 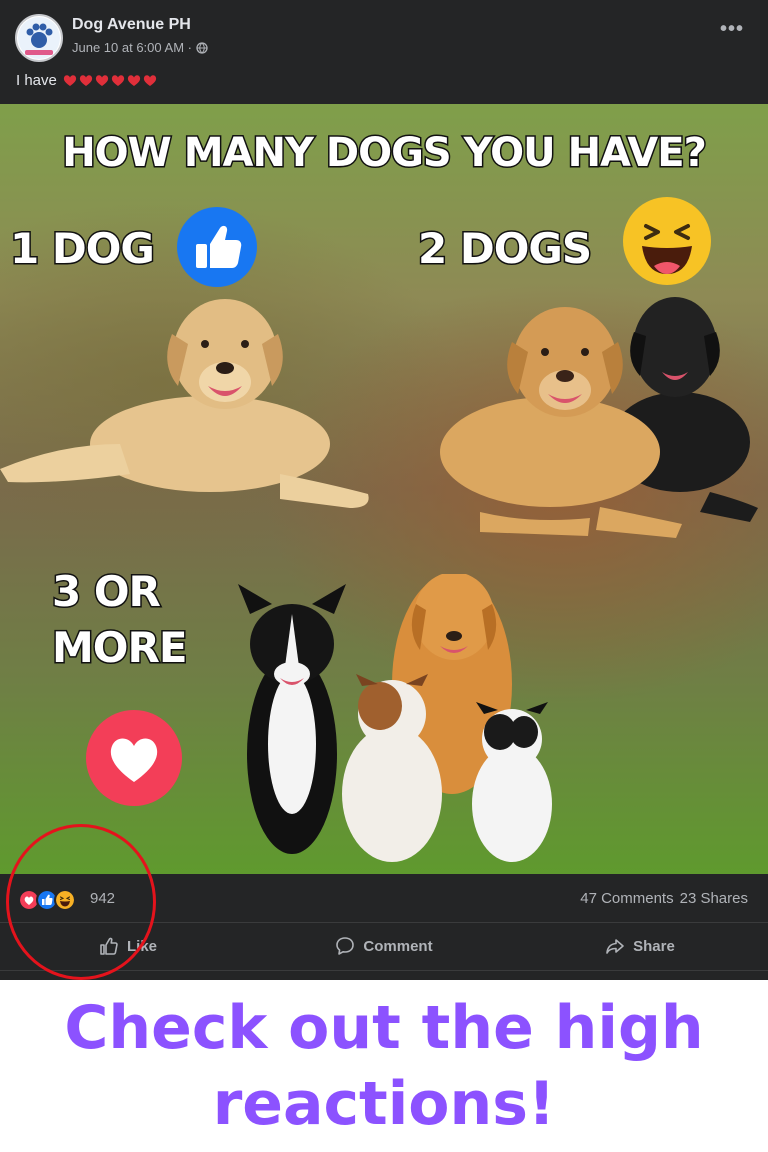 I want to click on image-title: HOW MANY DOGS YOU HAVE?, so click(x=385, y=153).